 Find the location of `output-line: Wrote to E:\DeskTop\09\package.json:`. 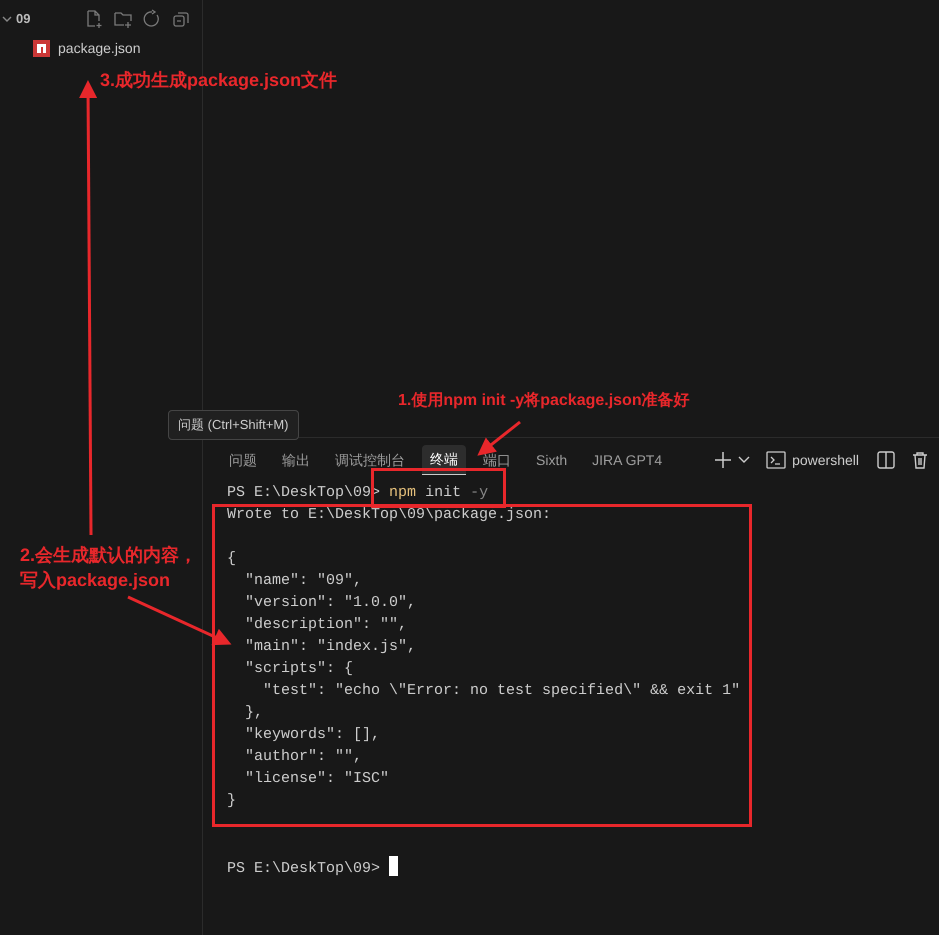

output-line: Wrote to E:\DeskTop\09\package.json: is located at coordinates (389, 515).